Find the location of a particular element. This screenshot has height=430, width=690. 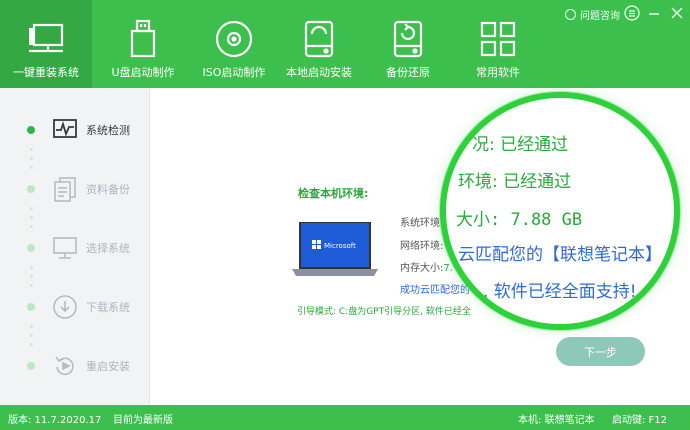

step-label: 选择系统 is located at coordinates (108, 248).